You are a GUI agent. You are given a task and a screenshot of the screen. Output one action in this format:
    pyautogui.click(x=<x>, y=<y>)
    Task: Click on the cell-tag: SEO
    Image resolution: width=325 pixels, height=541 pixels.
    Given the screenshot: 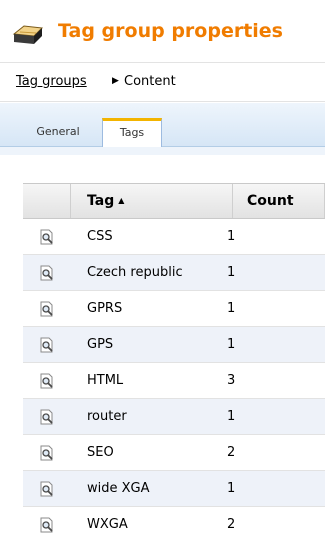 What is the action you would take?
    pyautogui.click(x=100, y=452)
    